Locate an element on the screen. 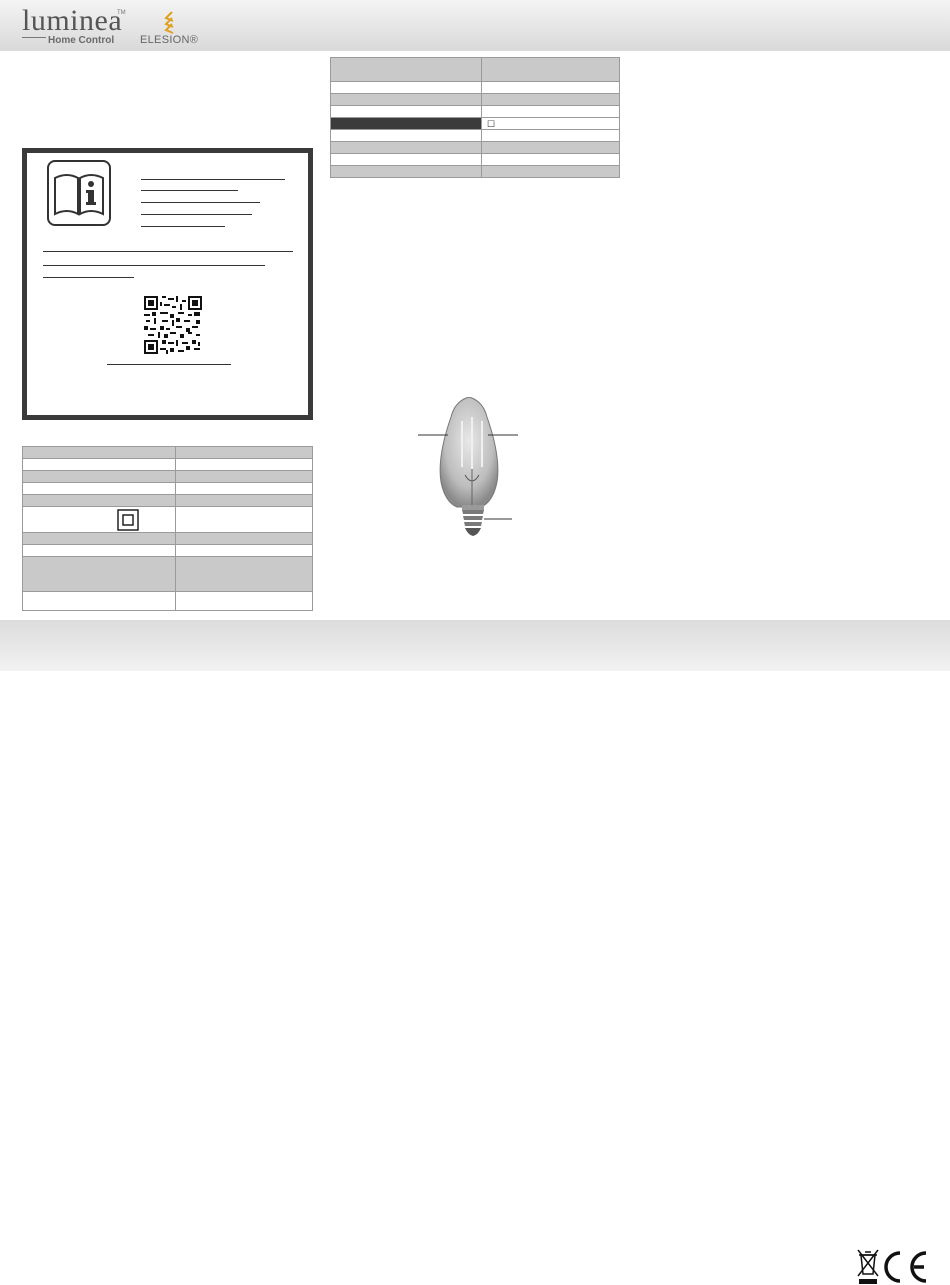 This screenshot has width=950, height=1285. logo-trademark: TM is located at coordinates (121, 13).